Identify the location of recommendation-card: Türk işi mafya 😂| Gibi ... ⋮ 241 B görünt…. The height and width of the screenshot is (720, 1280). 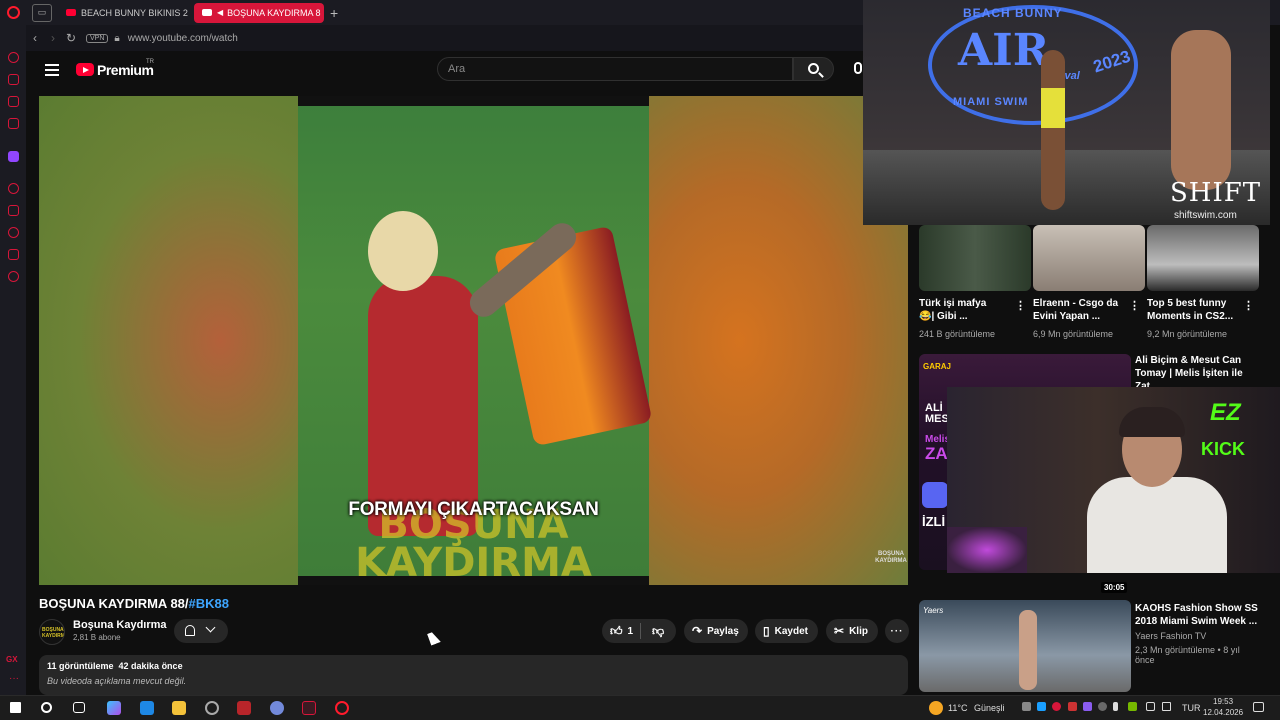
(975, 285).